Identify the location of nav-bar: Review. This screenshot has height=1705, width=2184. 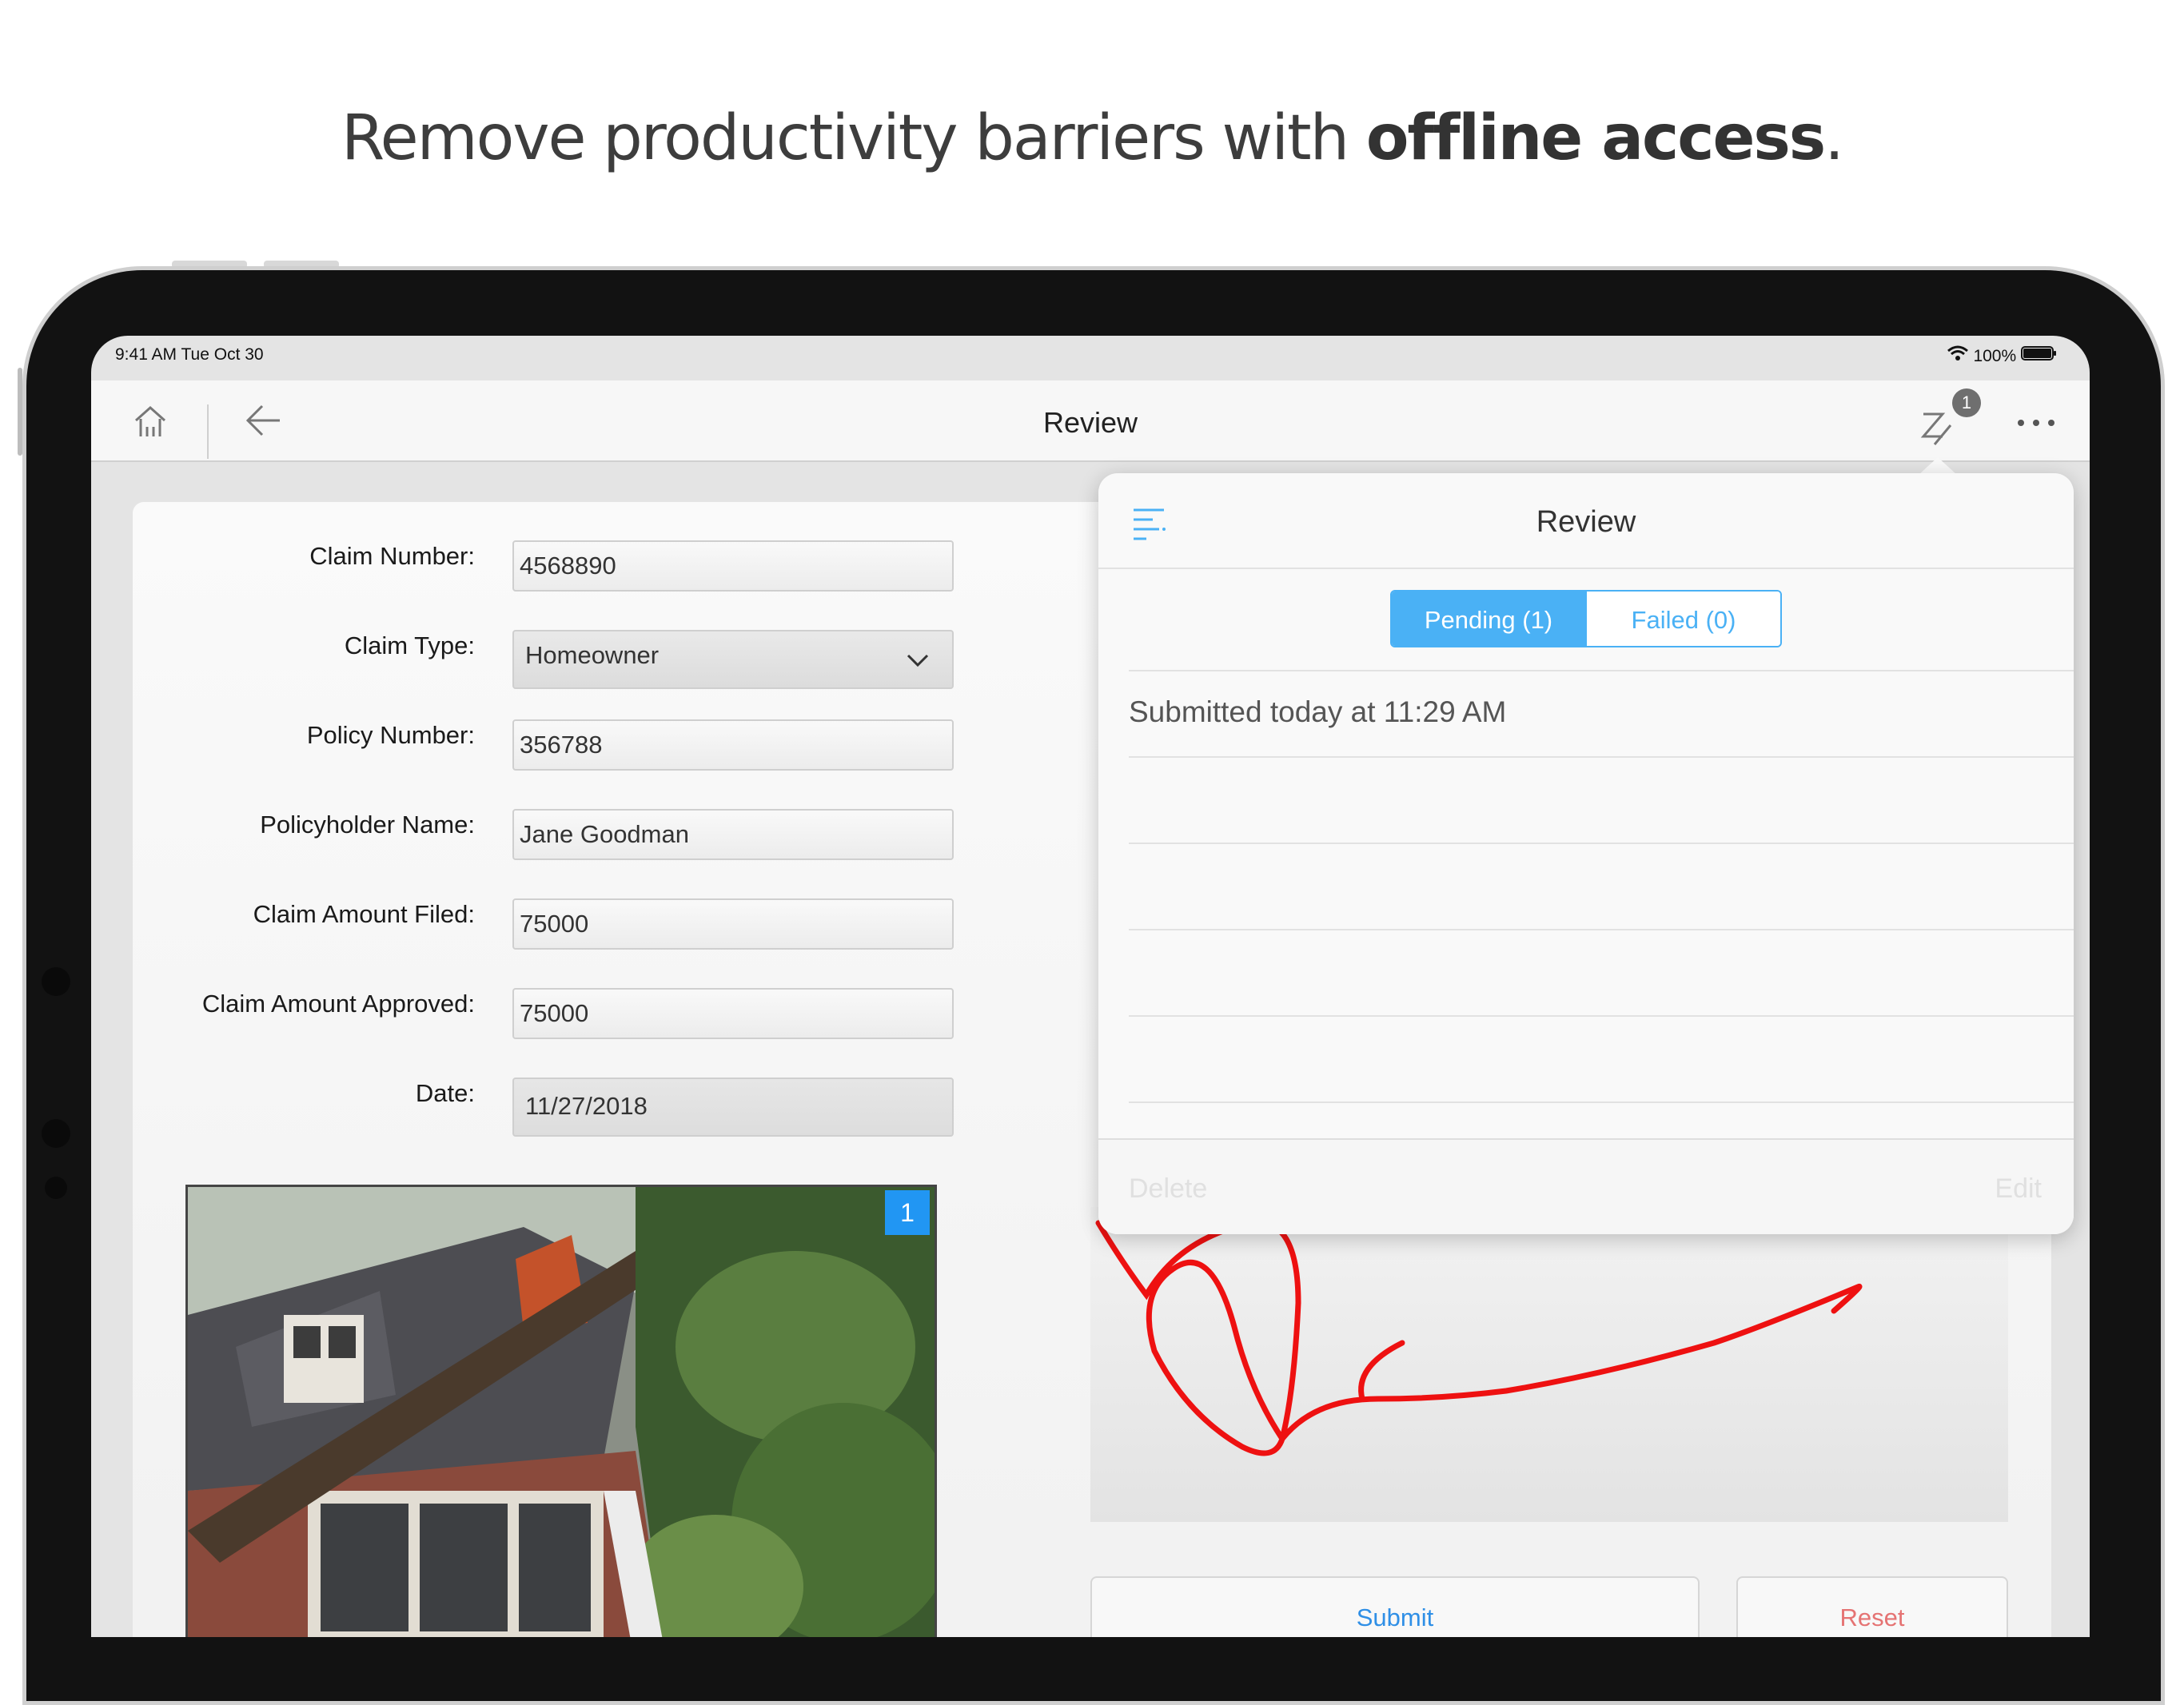
(1090, 421).